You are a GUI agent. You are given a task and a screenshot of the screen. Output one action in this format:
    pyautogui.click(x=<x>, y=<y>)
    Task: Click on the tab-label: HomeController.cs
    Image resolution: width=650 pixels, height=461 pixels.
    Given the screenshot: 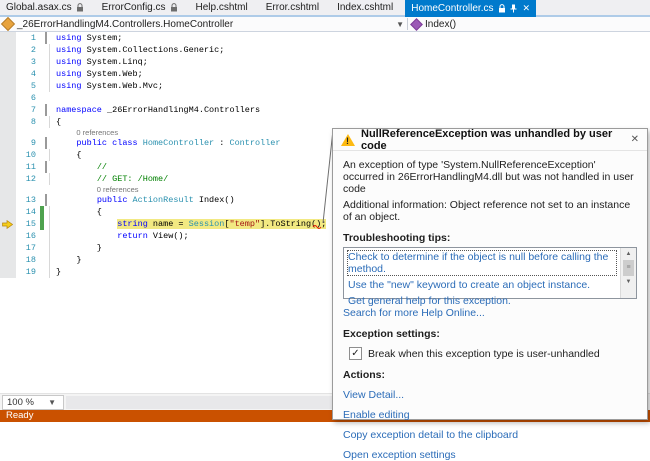 What is the action you would take?
    pyautogui.click(x=452, y=8)
    